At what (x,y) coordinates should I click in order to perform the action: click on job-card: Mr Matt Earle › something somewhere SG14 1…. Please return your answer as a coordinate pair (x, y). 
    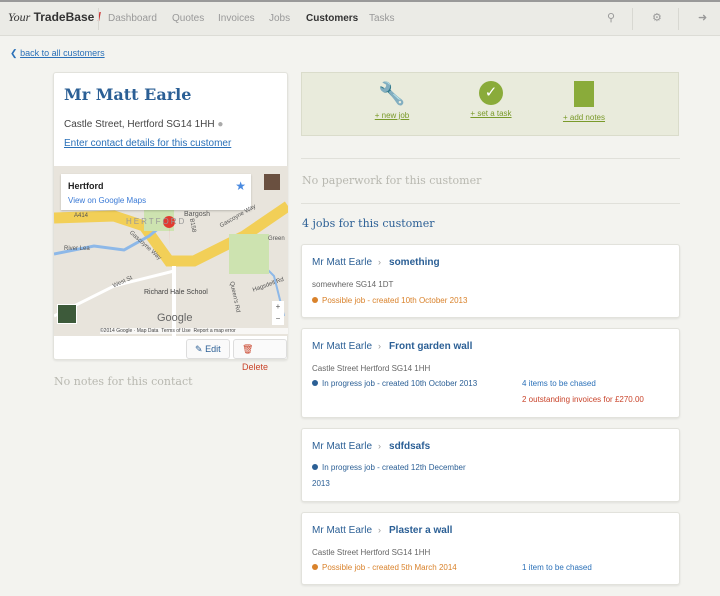
    Looking at the image, I should click on (490, 281).